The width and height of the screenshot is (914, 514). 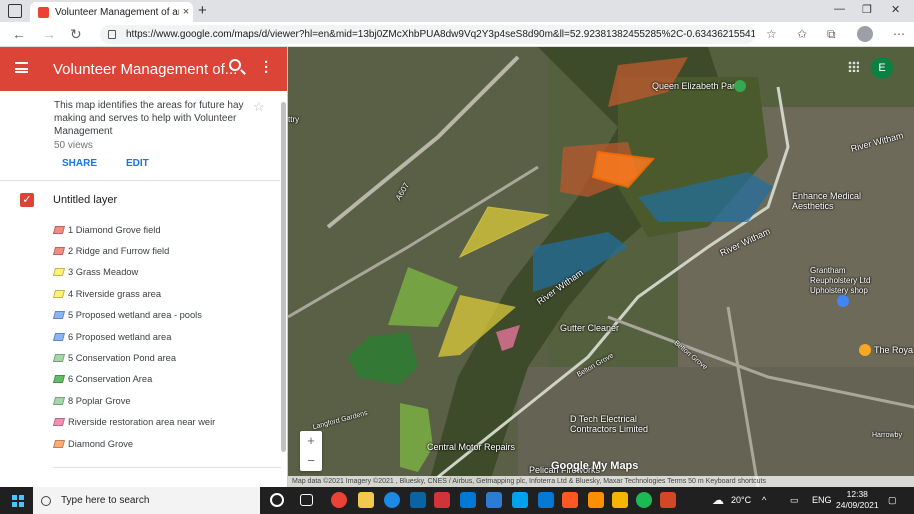 I want to click on shop-pin-icon, so click(x=843, y=301).